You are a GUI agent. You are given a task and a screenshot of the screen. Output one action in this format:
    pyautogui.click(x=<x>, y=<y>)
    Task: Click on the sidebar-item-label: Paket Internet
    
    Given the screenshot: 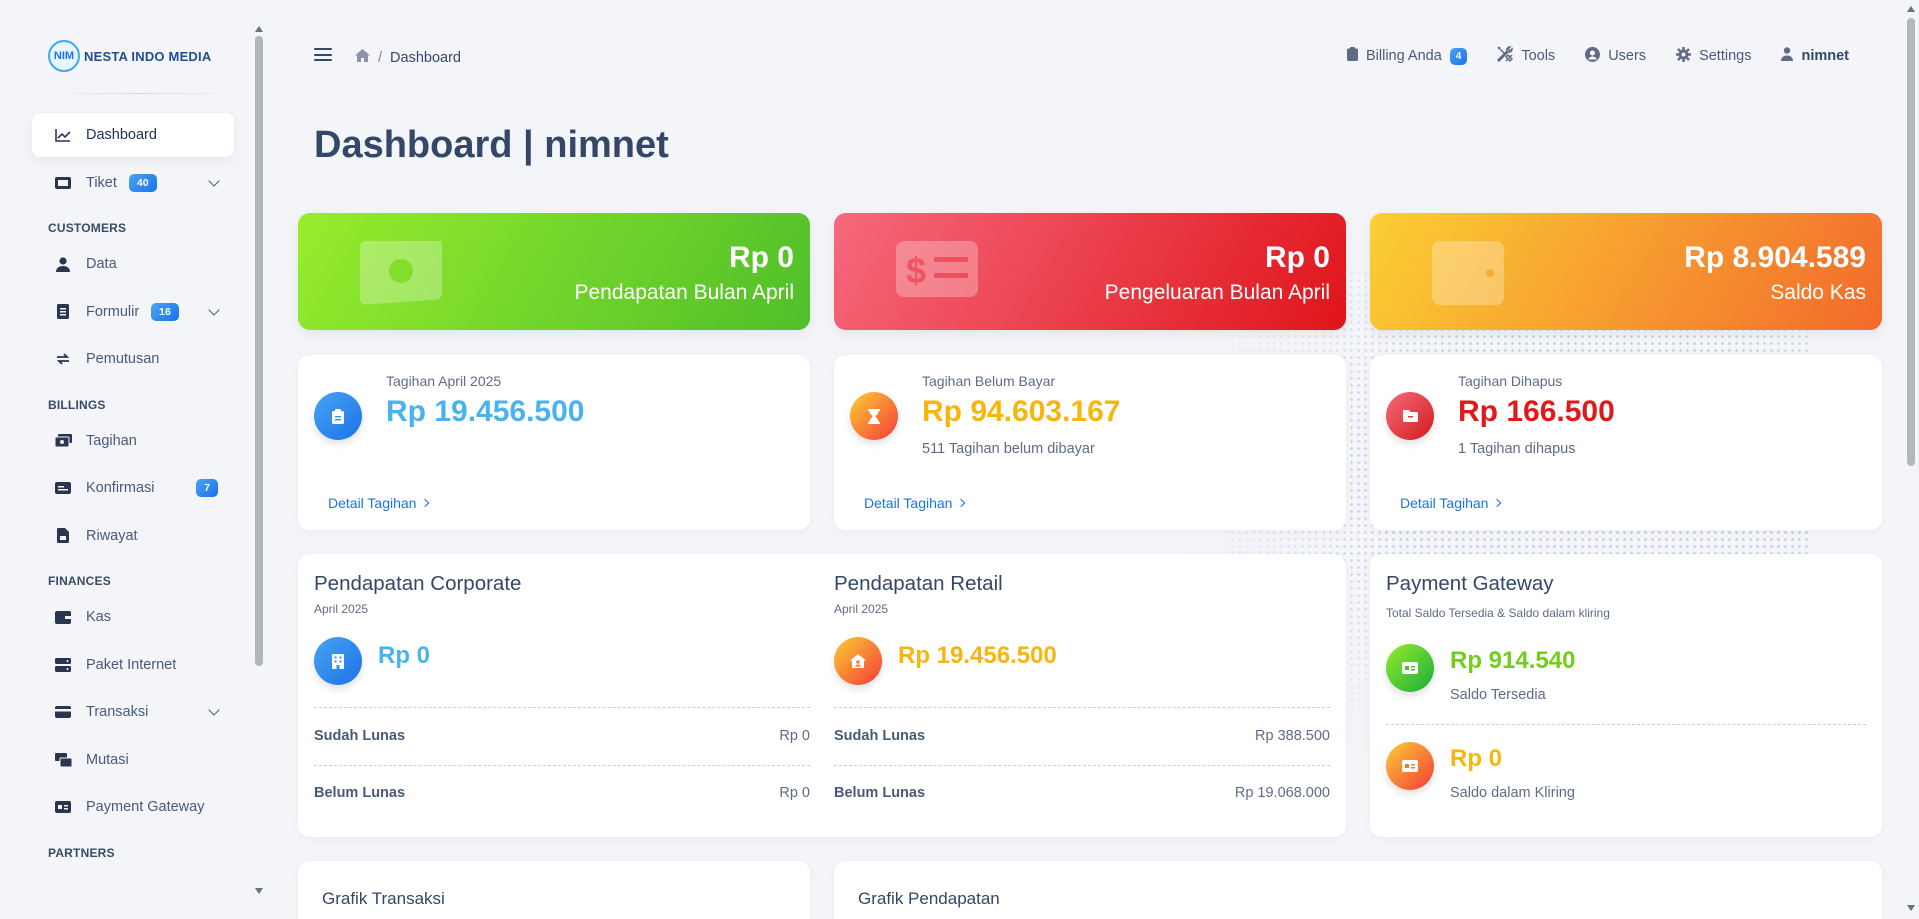 What is the action you would take?
    pyautogui.click(x=131, y=664)
    